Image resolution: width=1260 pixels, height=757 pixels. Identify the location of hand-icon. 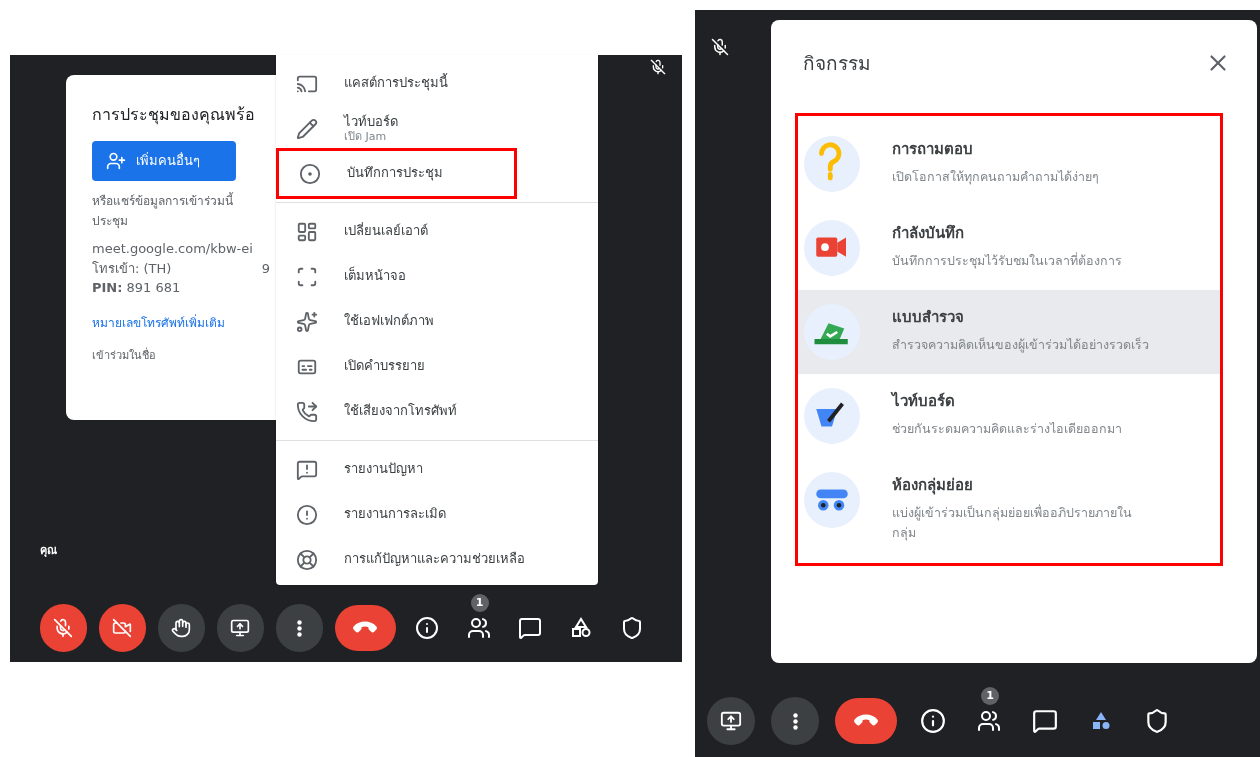
(181, 628).